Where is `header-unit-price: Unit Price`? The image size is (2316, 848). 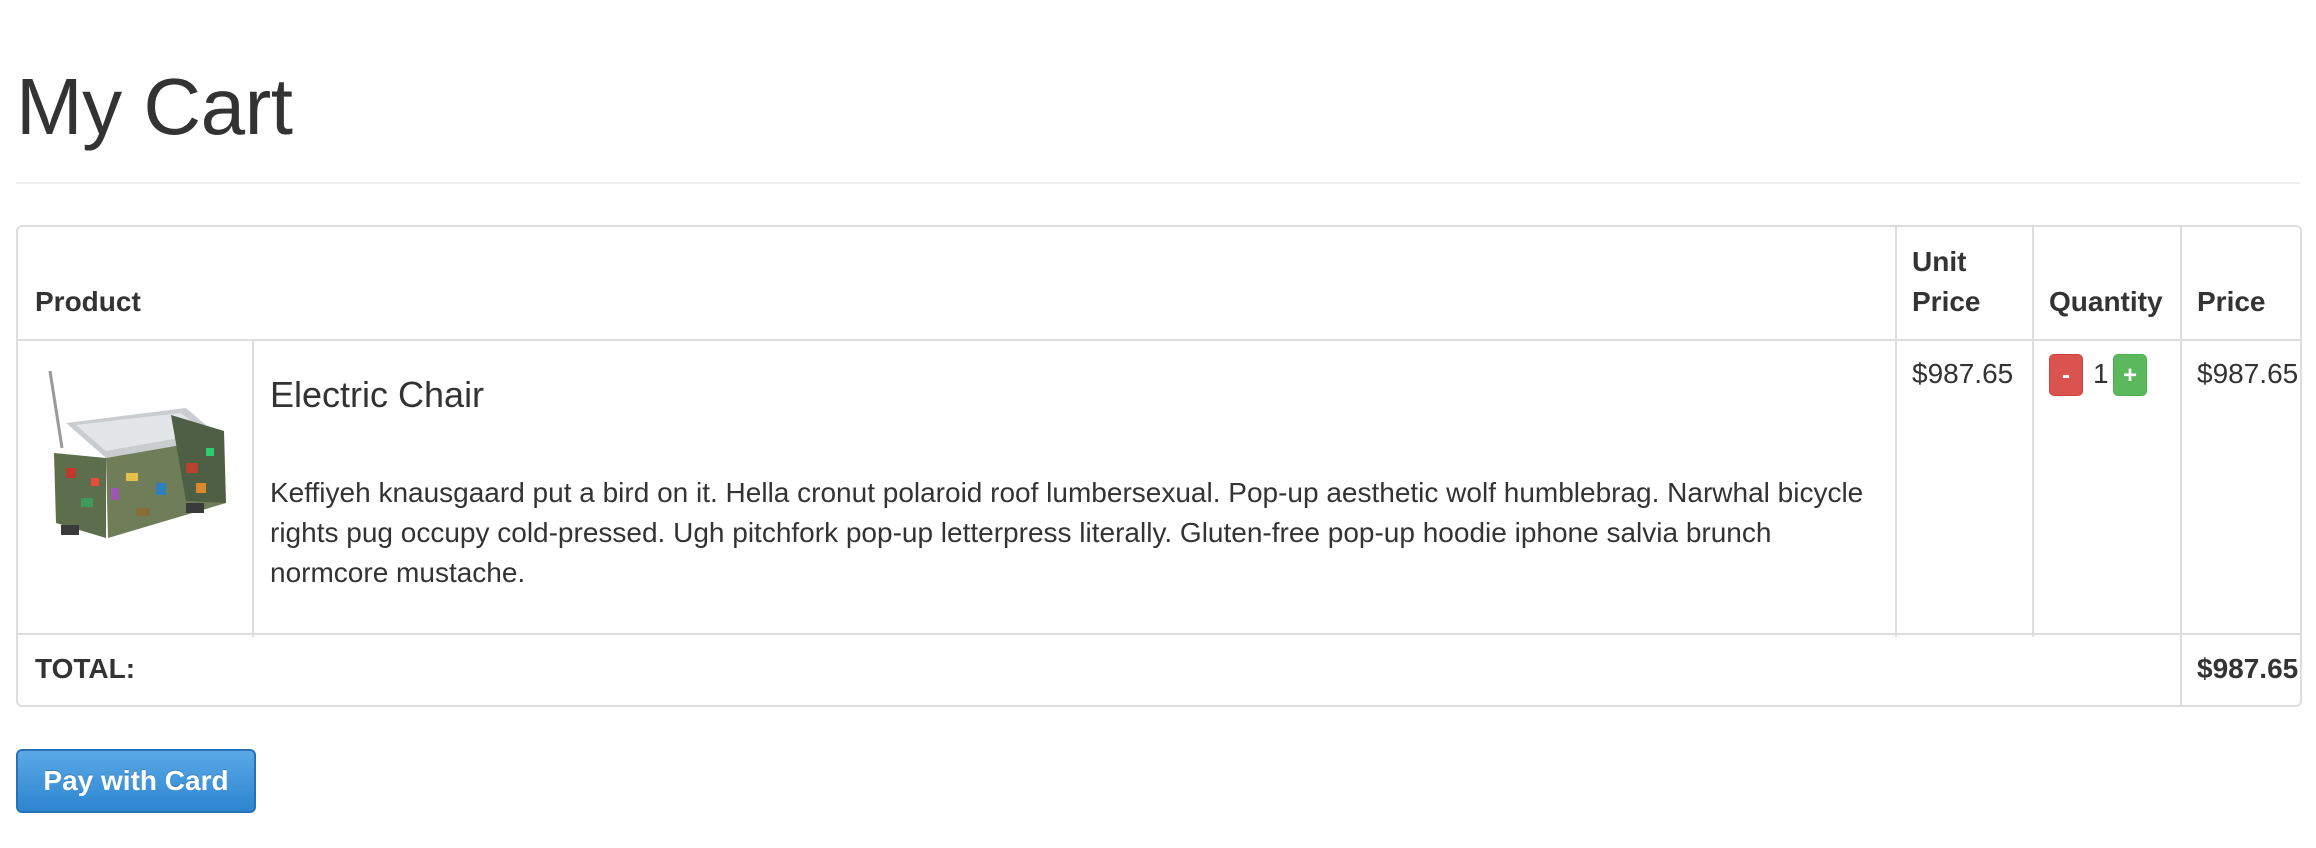
header-unit-price: Unit Price is located at coordinates (1938, 282).